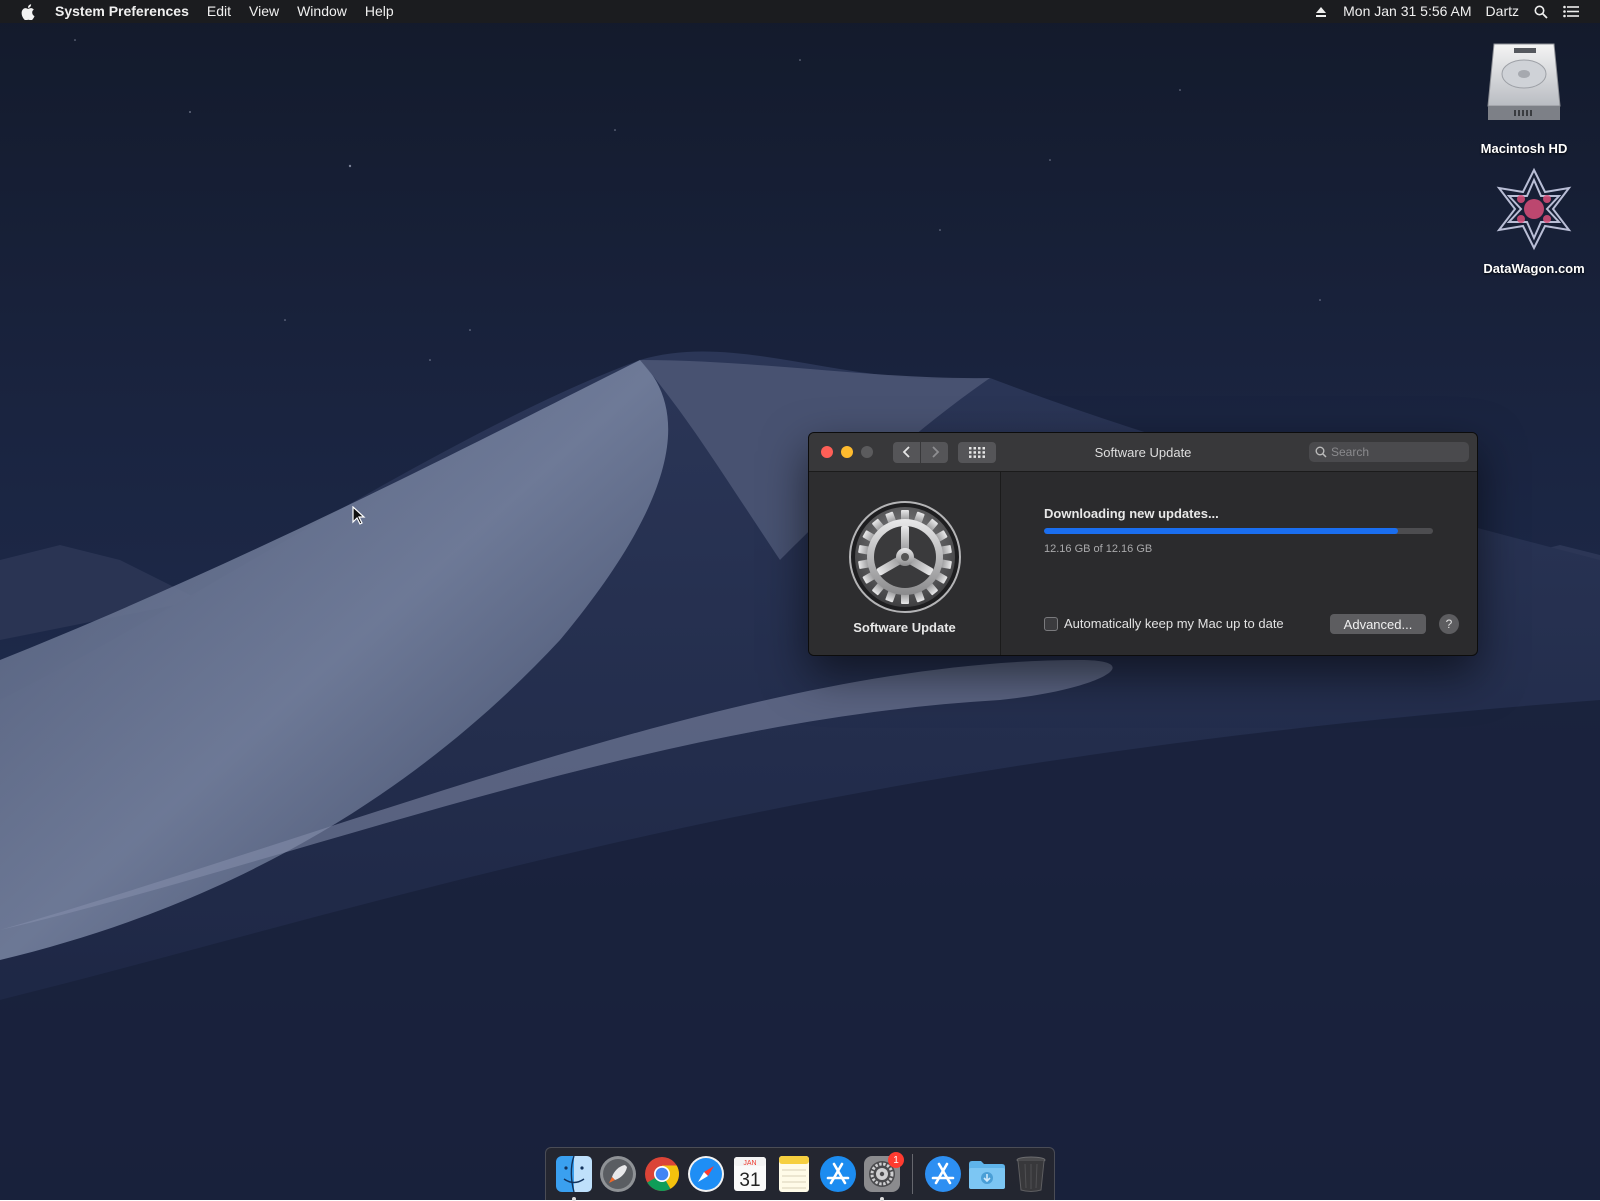  Describe the element at coordinates (379, 11) in the screenshot. I see `menu-help: Help` at that location.